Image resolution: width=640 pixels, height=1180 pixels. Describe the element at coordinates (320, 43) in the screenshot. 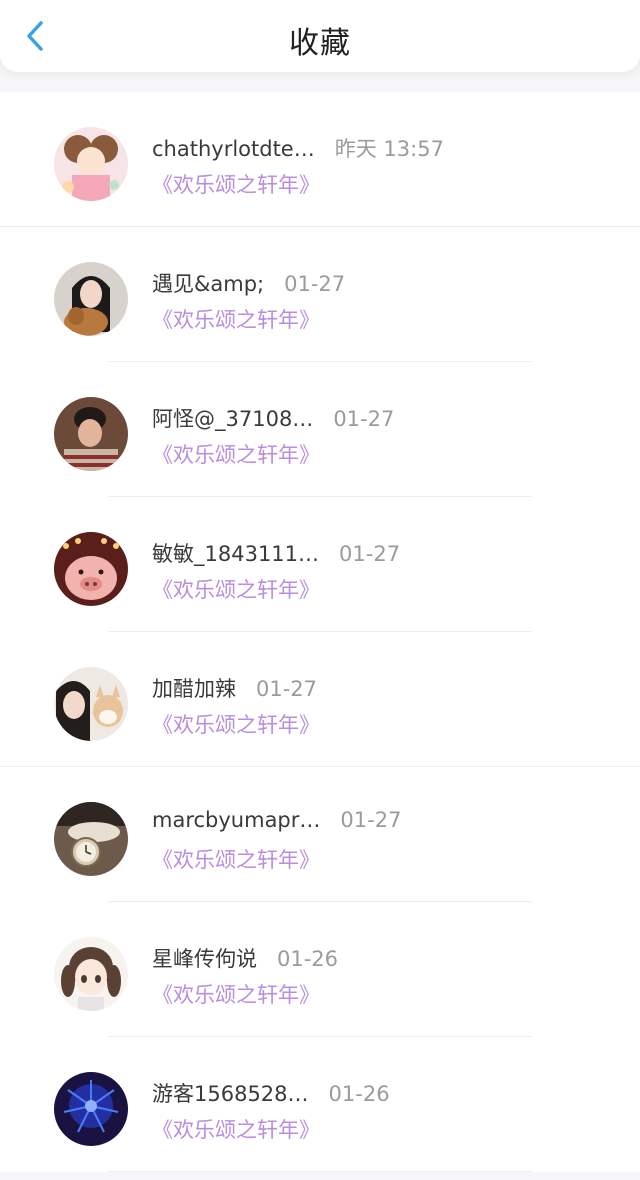

I see `page-title: 收藏` at that location.